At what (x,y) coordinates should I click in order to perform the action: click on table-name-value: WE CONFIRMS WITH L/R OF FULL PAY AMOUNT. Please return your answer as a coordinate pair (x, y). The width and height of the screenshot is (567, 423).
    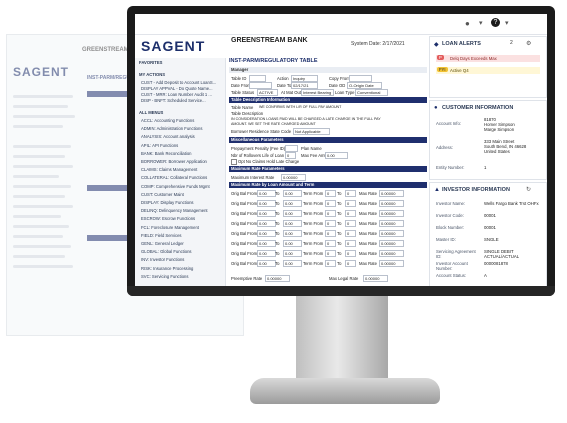
    Looking at the image, I should click on (300, 107).